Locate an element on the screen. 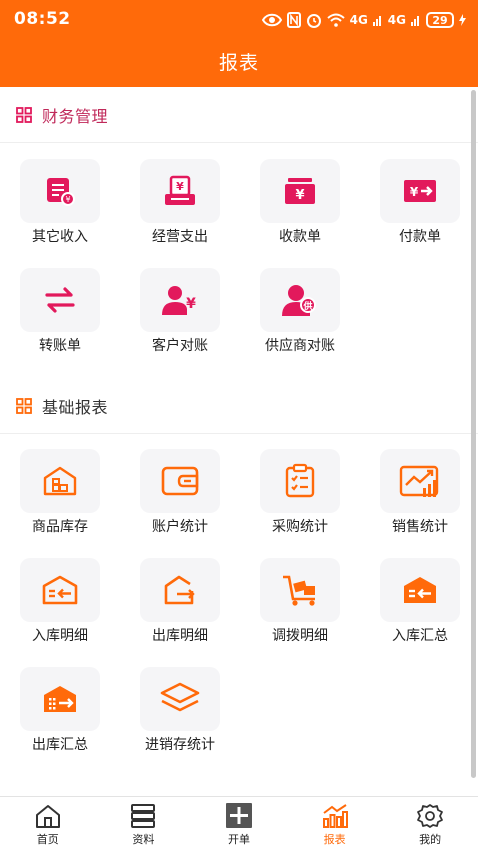 Image resolution: width=478 pixels, height=850 pixels. page-title: 报表 is located at coordinates (238, 63).